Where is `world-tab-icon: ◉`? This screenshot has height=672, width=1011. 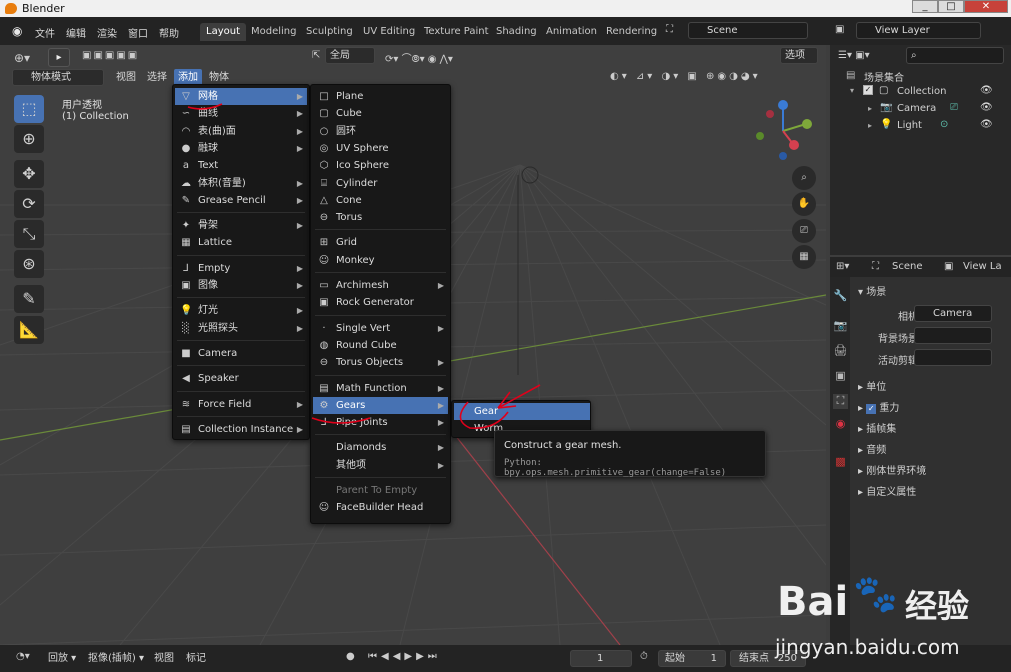 world-tab-icon: ◉ is located at coordinates (840, 424).